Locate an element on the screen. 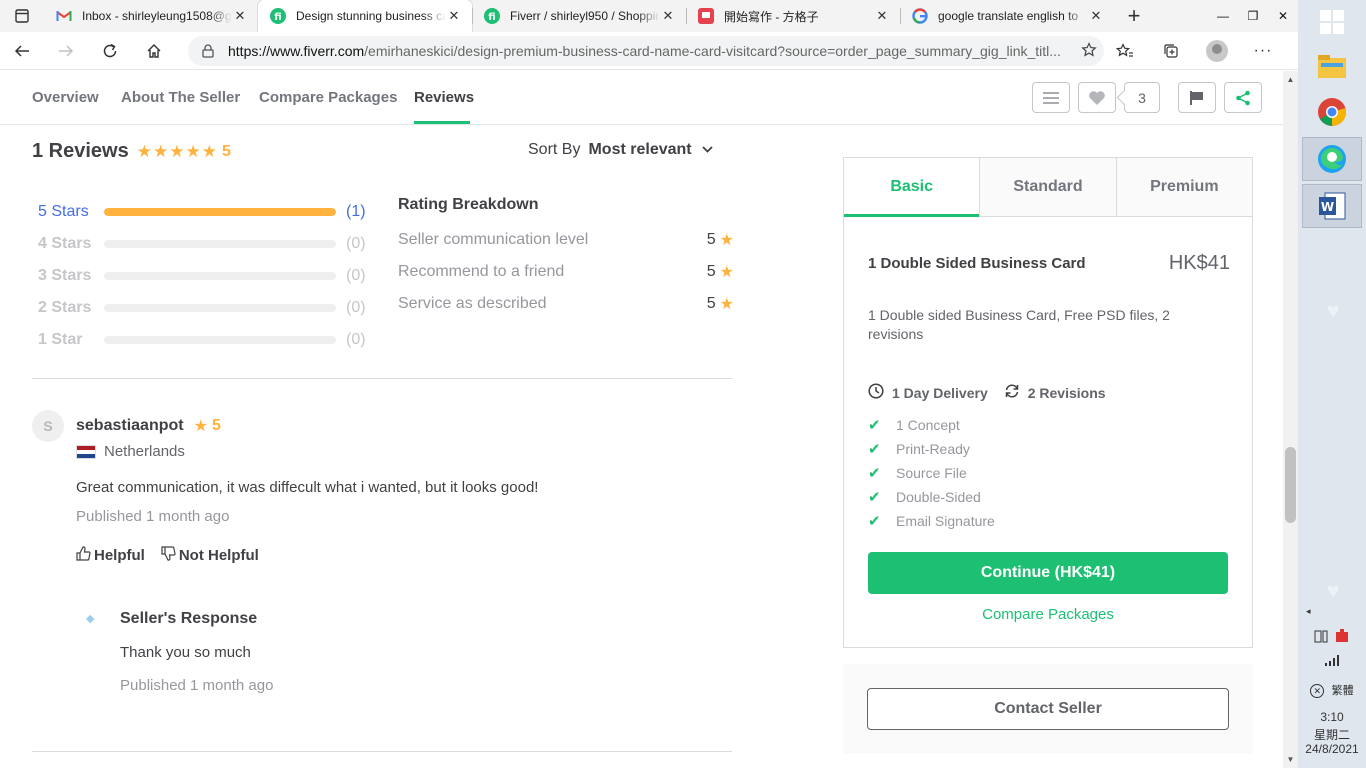 The width and height of the screenshot is (1366, 768). refresh-icon is located at coordinates (110, 50).